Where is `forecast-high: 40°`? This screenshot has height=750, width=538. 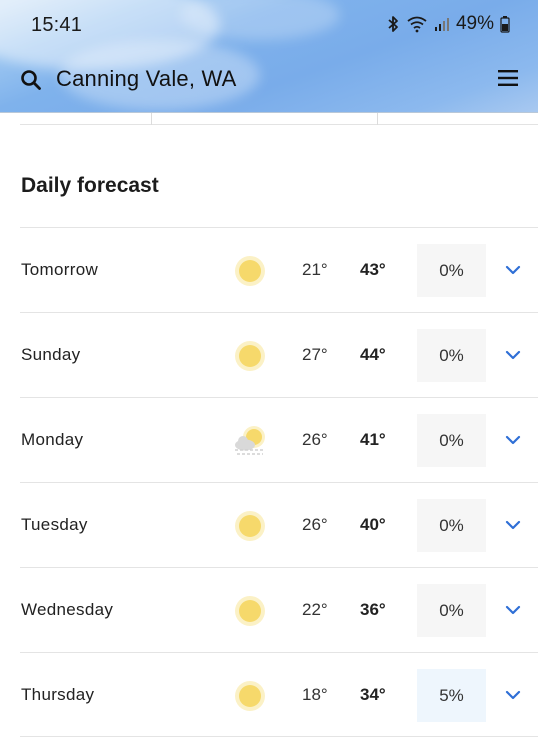
forecast-high: 40° is located at coordinates (373, 524).